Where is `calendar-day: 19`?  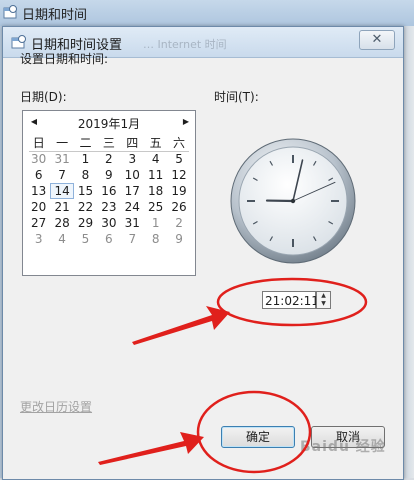 calendar-day: 19 is located at coordinates (178, 191).